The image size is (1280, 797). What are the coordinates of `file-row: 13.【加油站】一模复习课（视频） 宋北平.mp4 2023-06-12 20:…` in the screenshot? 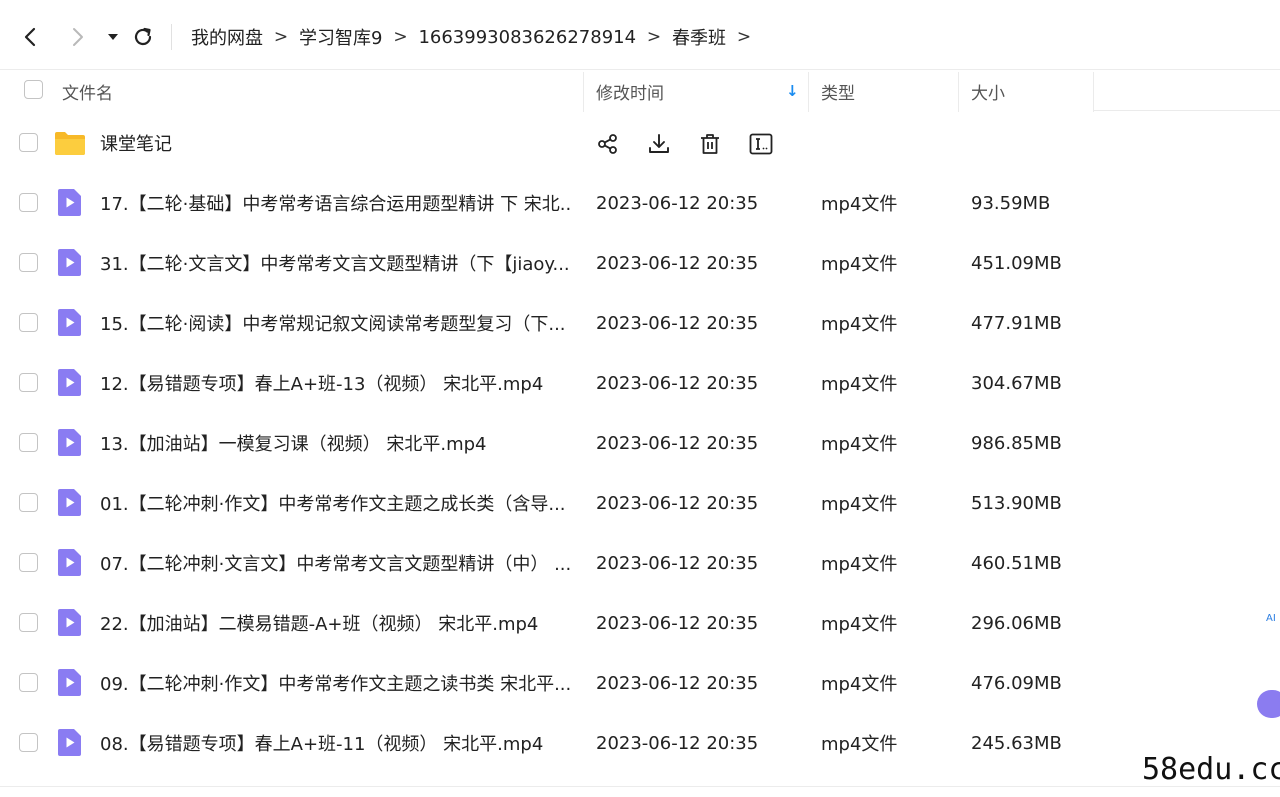 It's located at (640, 443).